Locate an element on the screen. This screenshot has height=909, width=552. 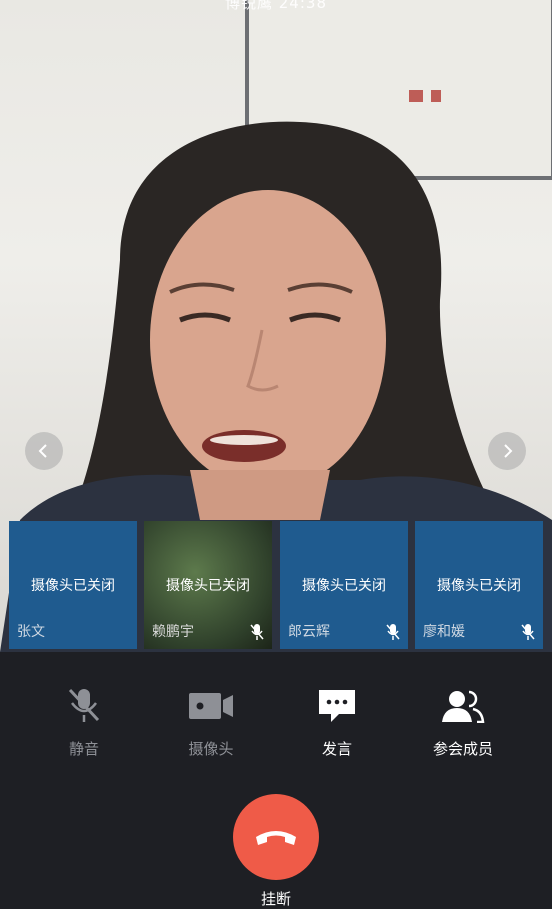
participant-tile: 摄像头已关闭 张文 is located at coordinates (73, 585).